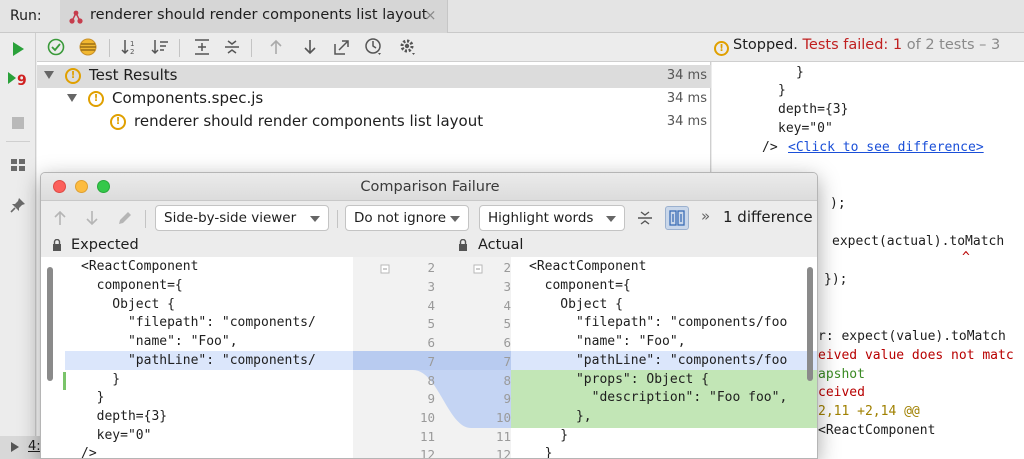  I want to click on rerun-failed-icon: 9, so click(17, 80).